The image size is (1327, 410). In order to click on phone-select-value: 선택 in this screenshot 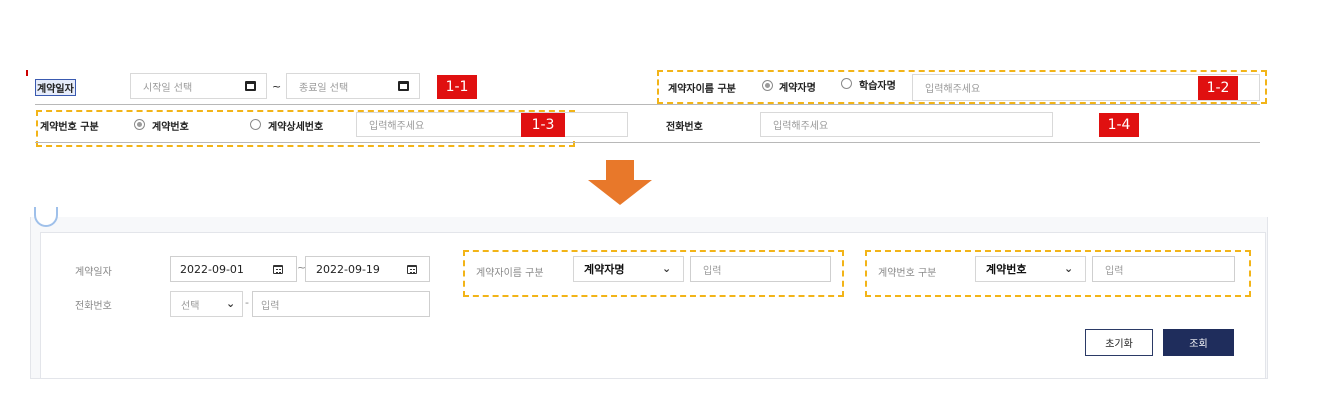, I will do `click(190, 306)`.